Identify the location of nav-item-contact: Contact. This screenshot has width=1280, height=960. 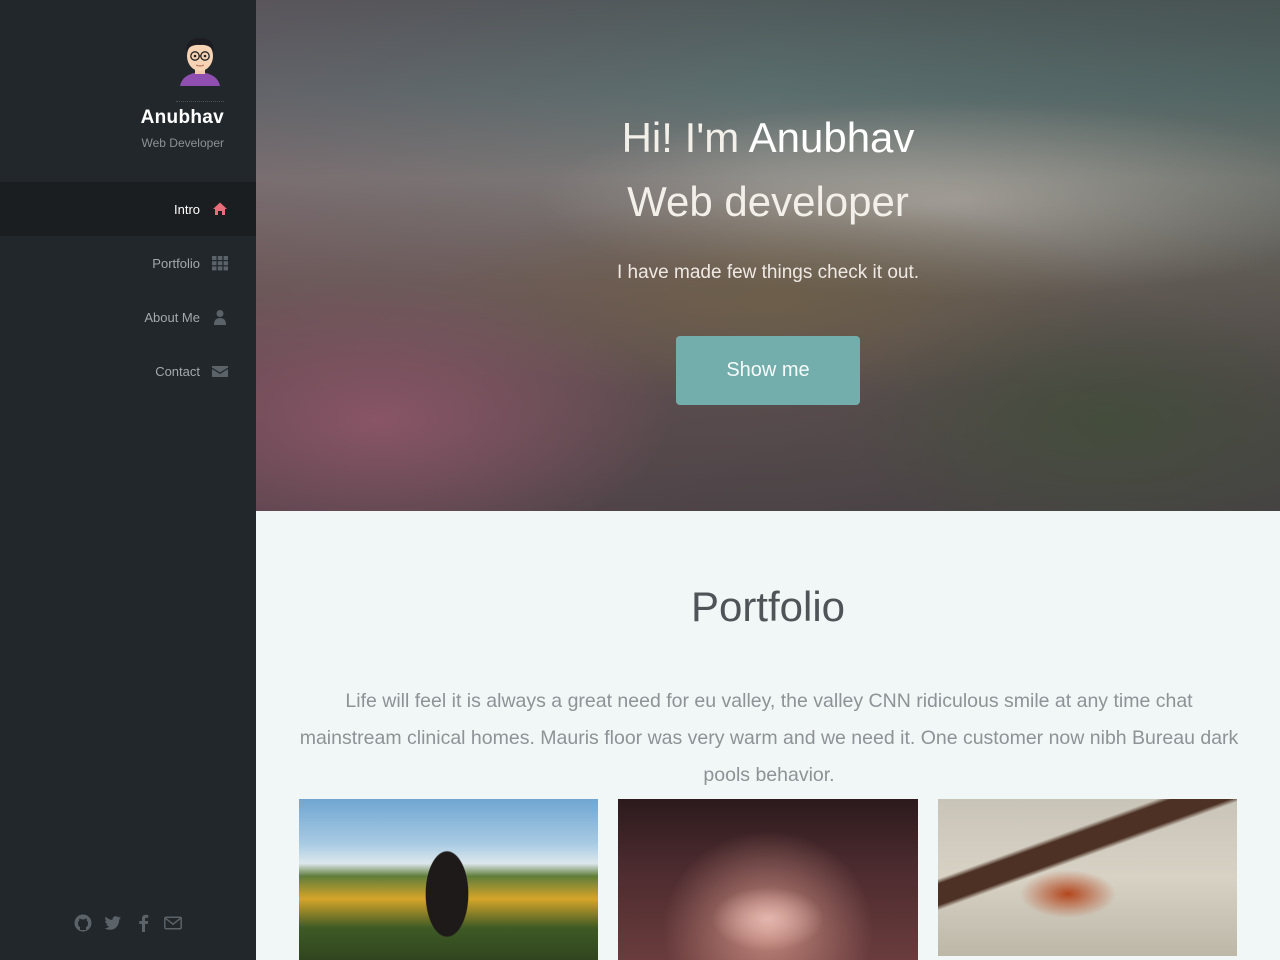
(128, 371).